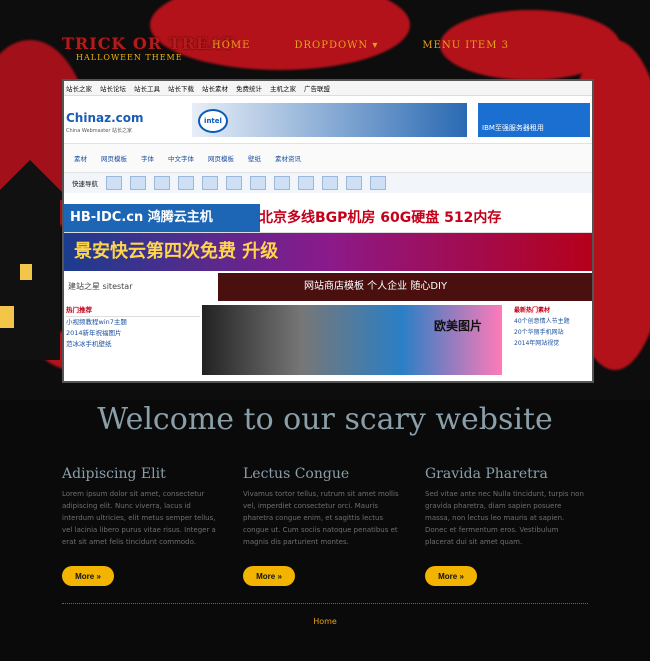 The width and height of the screenshot is (650, 661). Describe the element at coordinates (132, 340) in the screenshot. I see `preview-hot-list: 热门推荐 小视频教程win7主题 2014新年祝福图片 范冰冰手机壁纸` at that location.